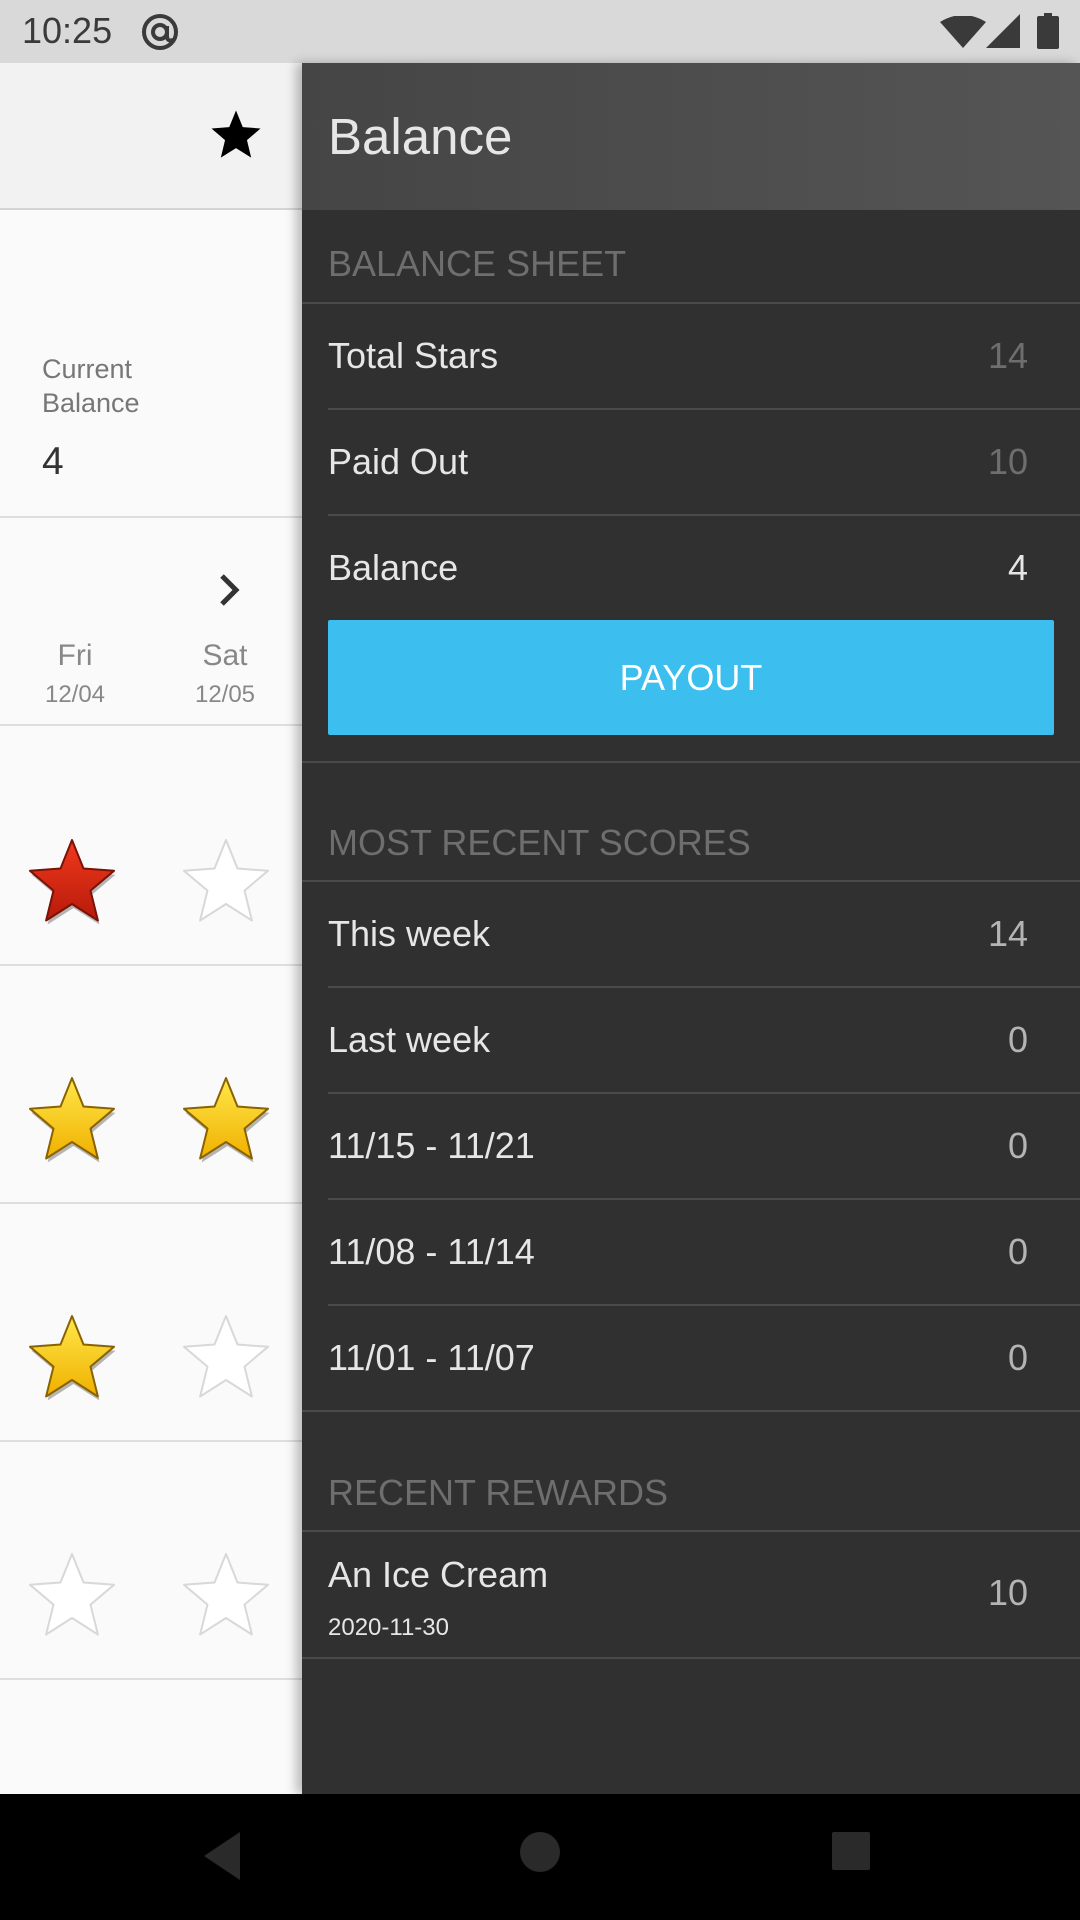  What do you see at coordinates (1003, 31) in the screenshot?
I see `signal-icon` at bounding box center [1003, 31].